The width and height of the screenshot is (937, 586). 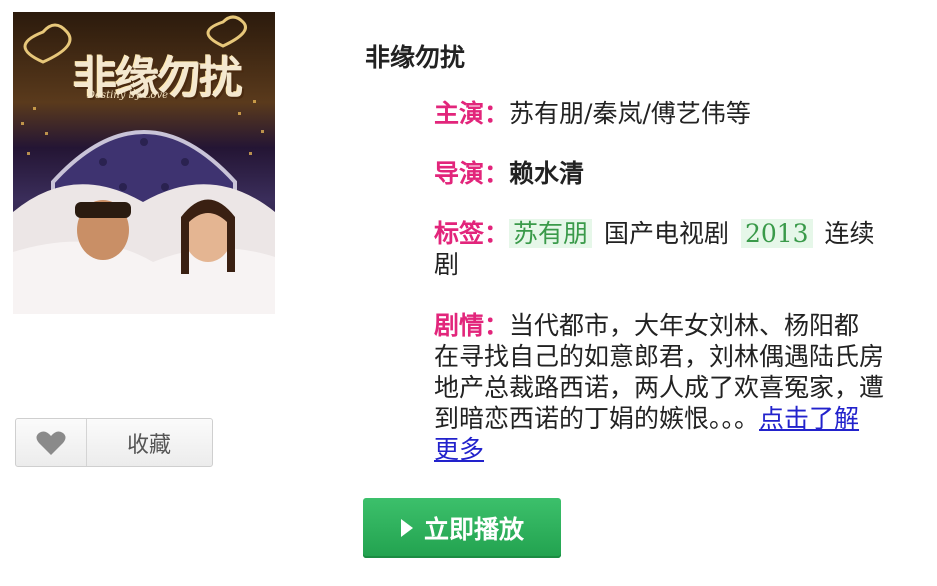 I want to click on favorite-button: 收藏, so click(x=114, y=442).